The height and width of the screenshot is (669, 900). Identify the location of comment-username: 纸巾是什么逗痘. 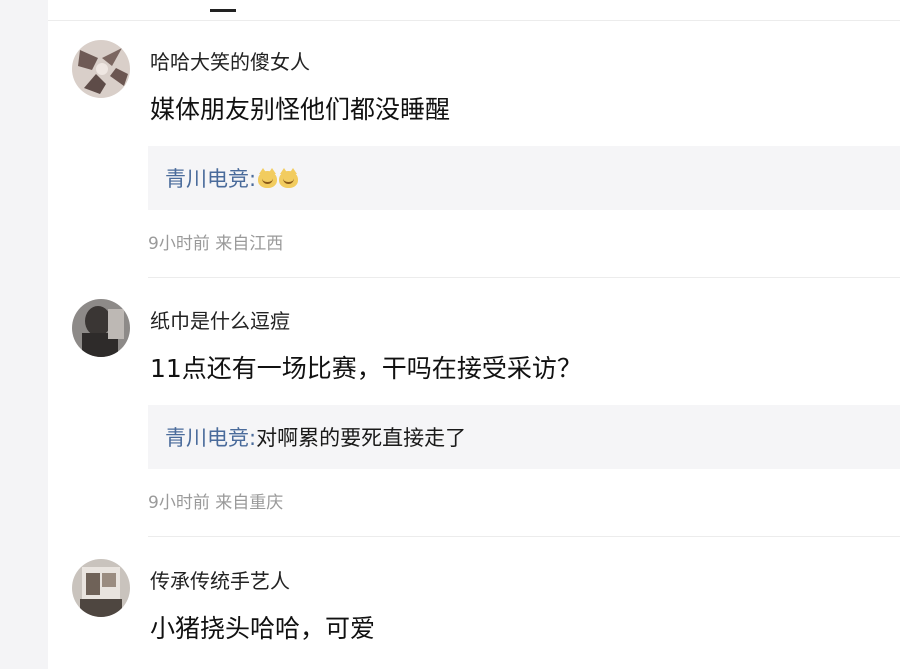
(220, 319).